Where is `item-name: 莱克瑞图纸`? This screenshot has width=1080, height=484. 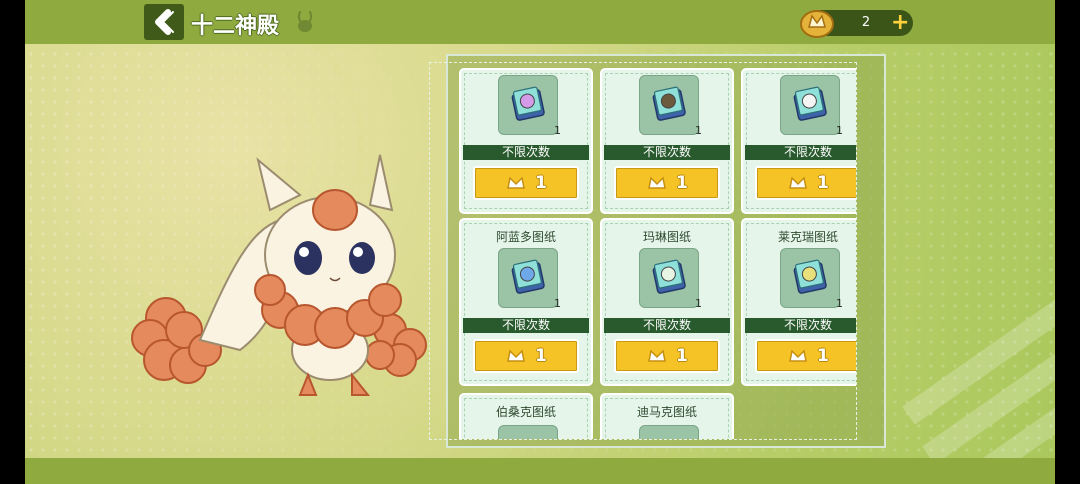
item-name: 莱克瑞图纸 is located at coordinates (807, 237).